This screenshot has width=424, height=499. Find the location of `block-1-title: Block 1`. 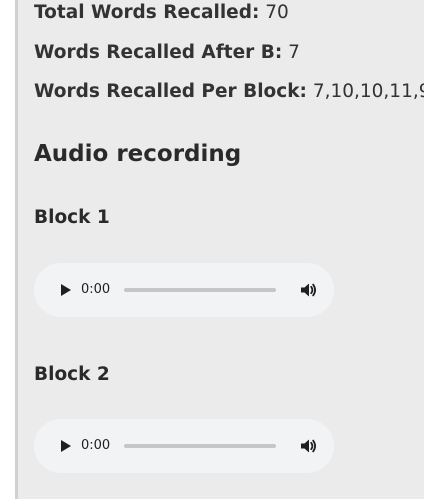

block-1-title: Block 1 is located at coordinates (72, 217).